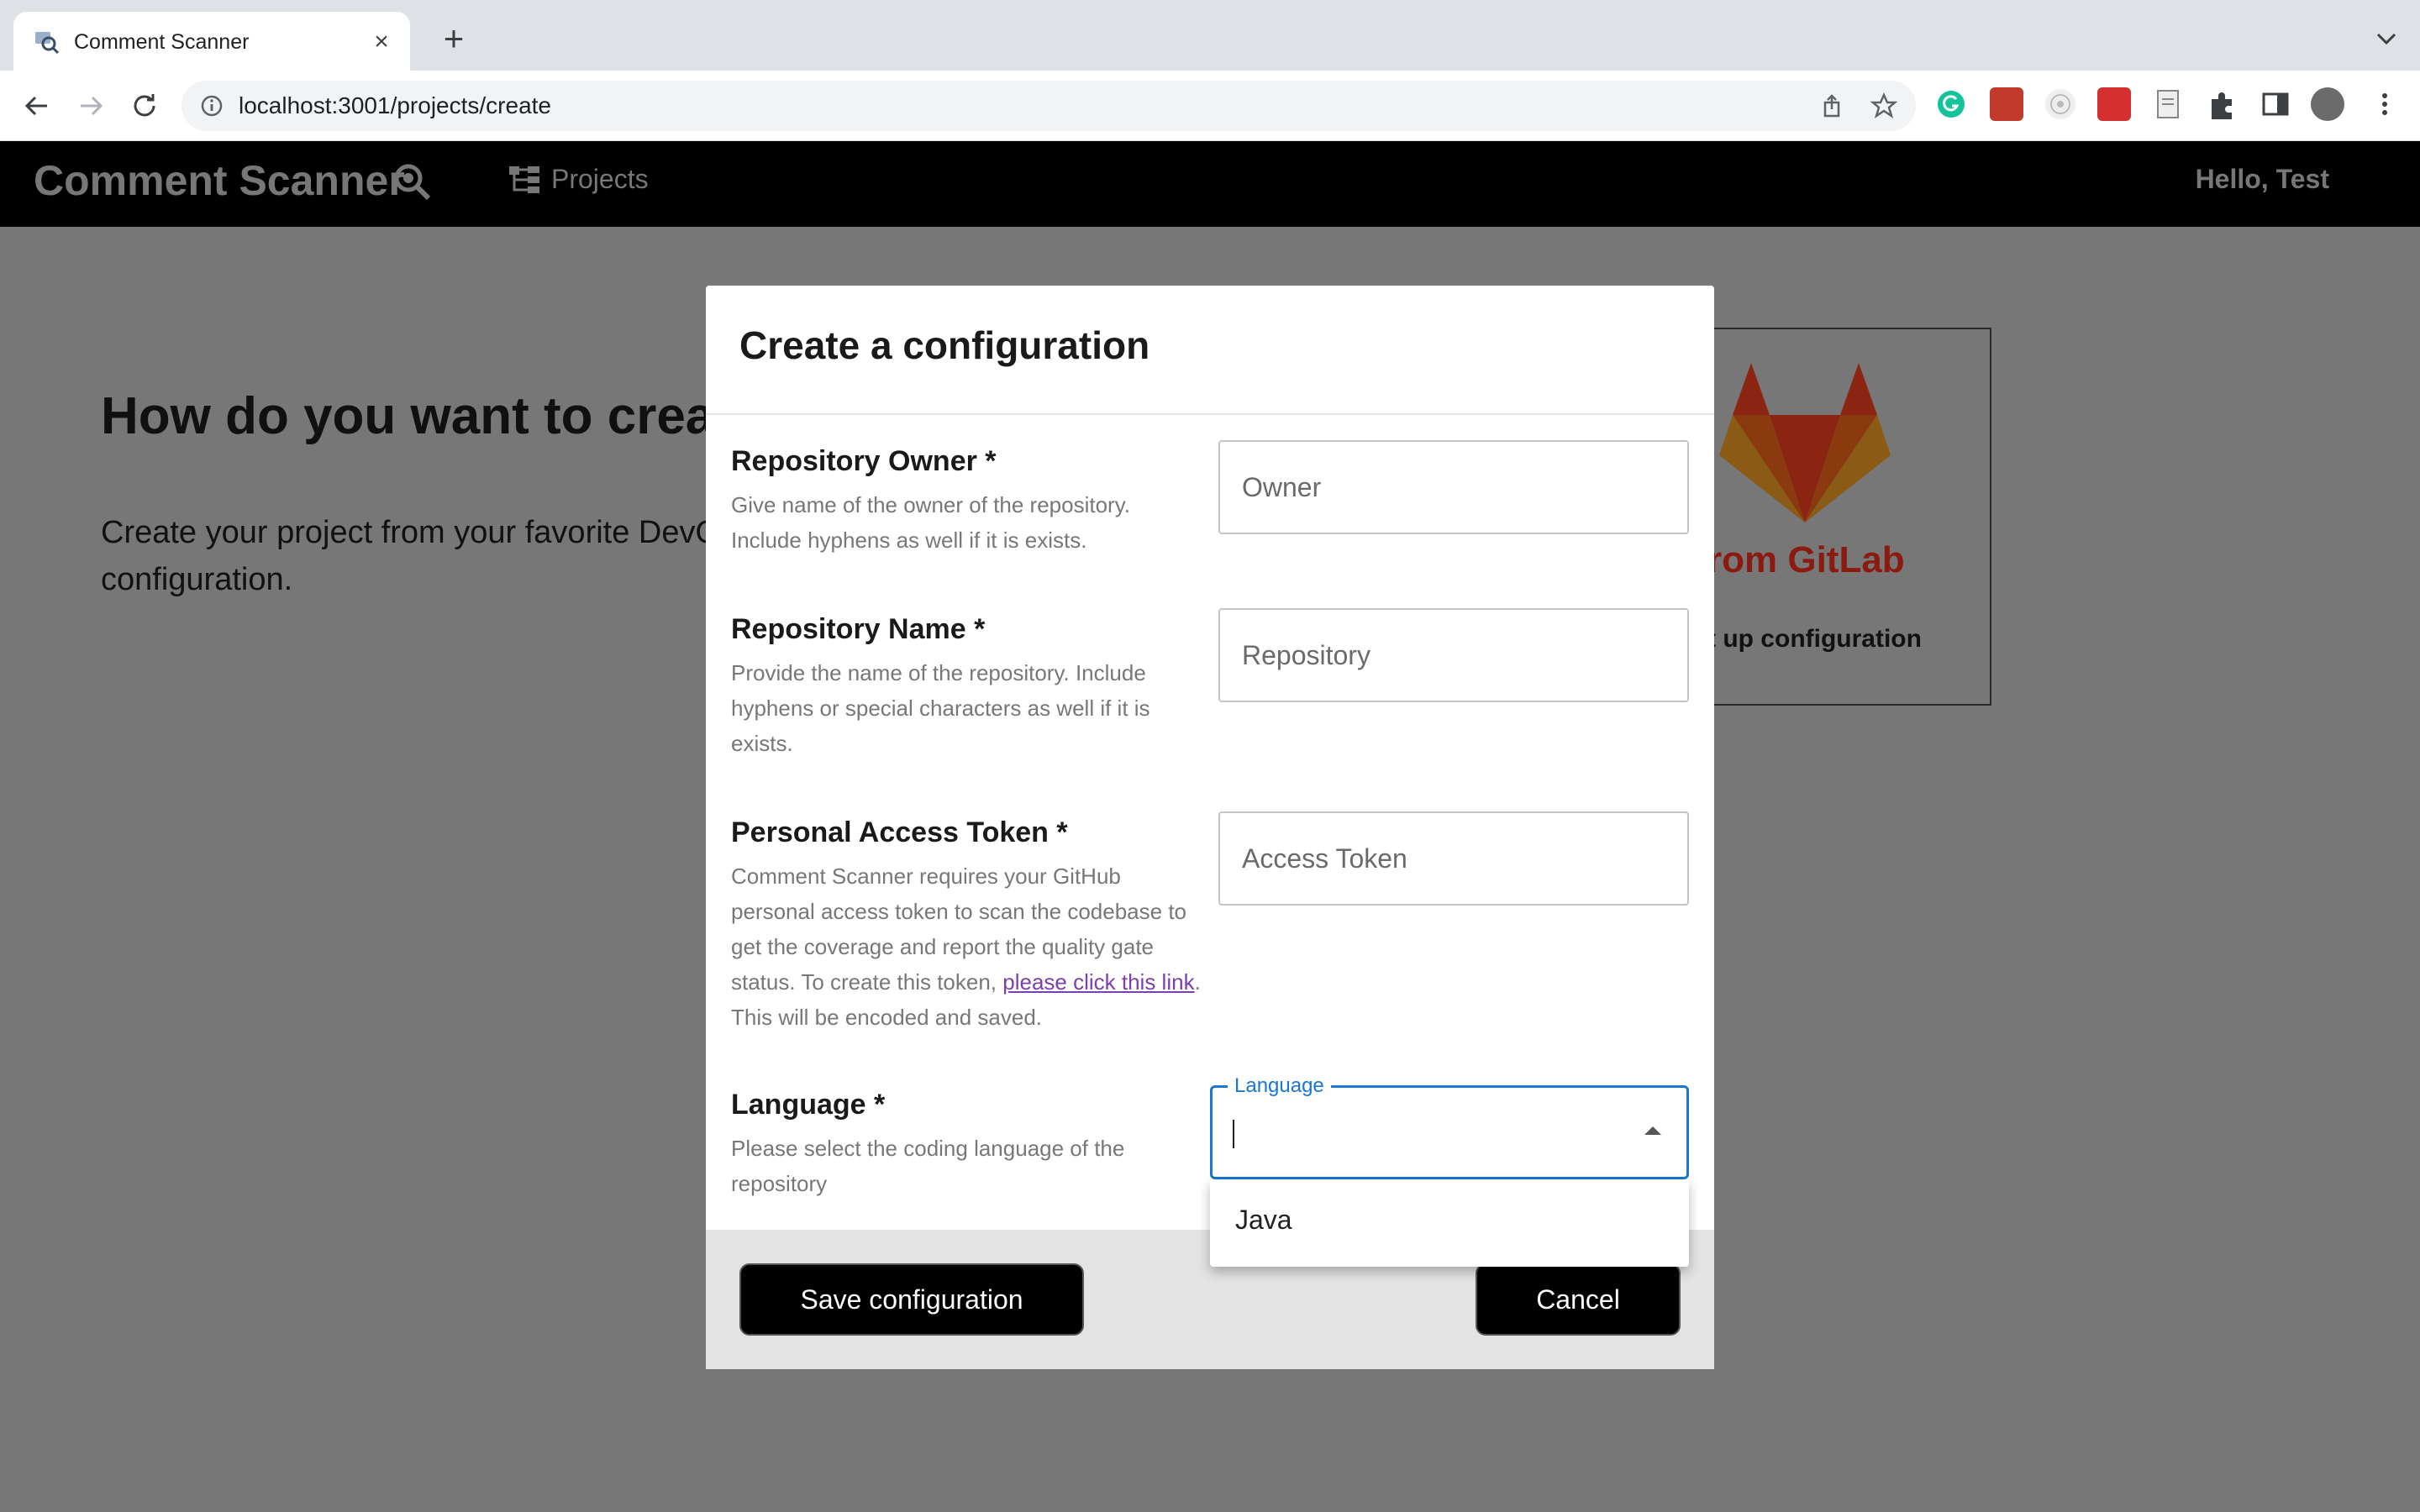 This screenshot has height=1512, width=2420. Describe the element at coordinates (858, 629) in the screenshot. I see `repo-name-label: Repository Name *` at that location.